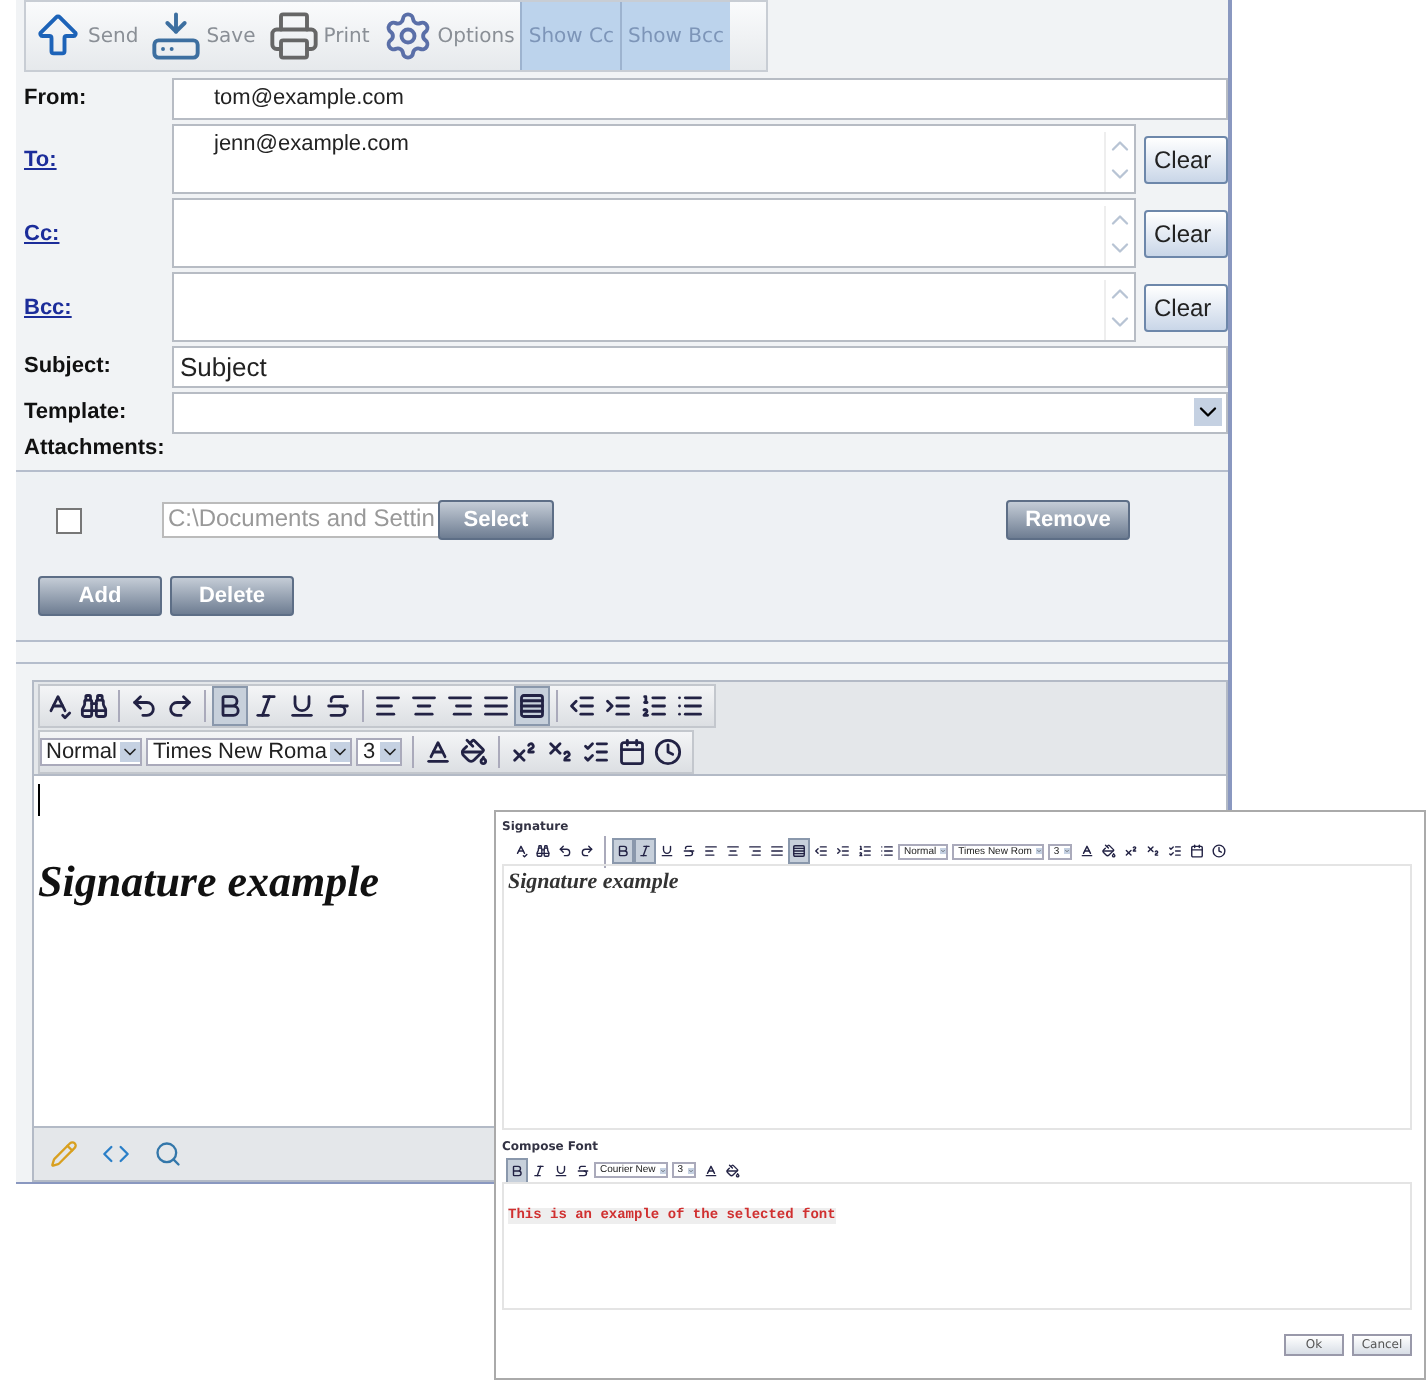 Image resolution: width=1426 pixels, height=1380 pixels. What do you see at coordinates (176, 36) in the screenshot?
I see `drive-download-icon` at bounding box center [176, 36].